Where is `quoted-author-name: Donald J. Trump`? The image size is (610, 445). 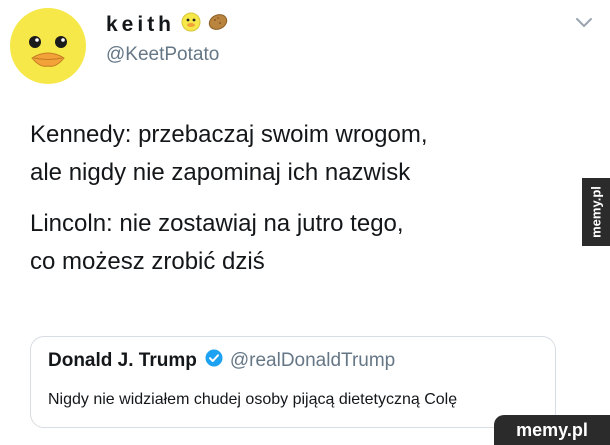
quoted-author-name: Donald J. Trump is located at coordinates (122, 361).